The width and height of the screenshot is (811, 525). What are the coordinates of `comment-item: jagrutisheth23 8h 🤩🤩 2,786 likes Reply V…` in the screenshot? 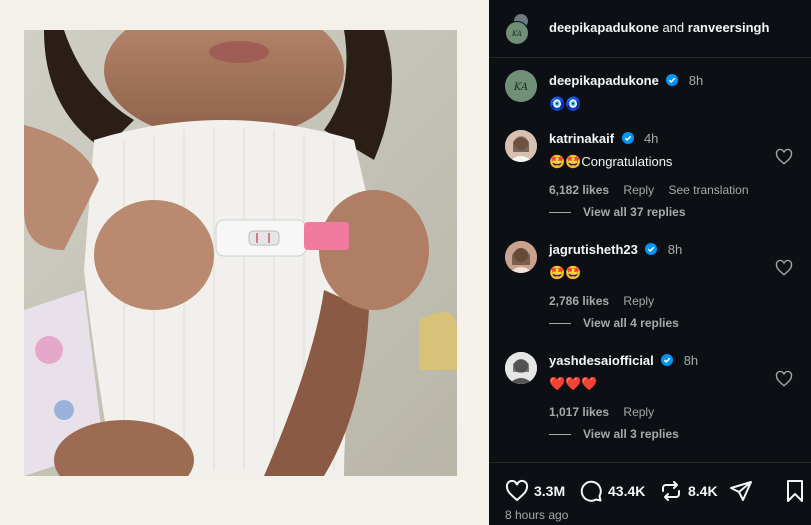 It's located at (655, 291).